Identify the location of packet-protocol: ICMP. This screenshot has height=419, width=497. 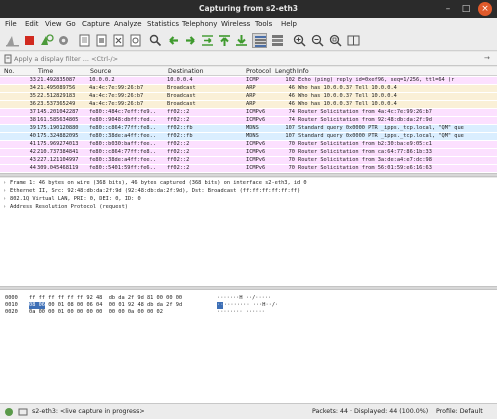
(252, 80).